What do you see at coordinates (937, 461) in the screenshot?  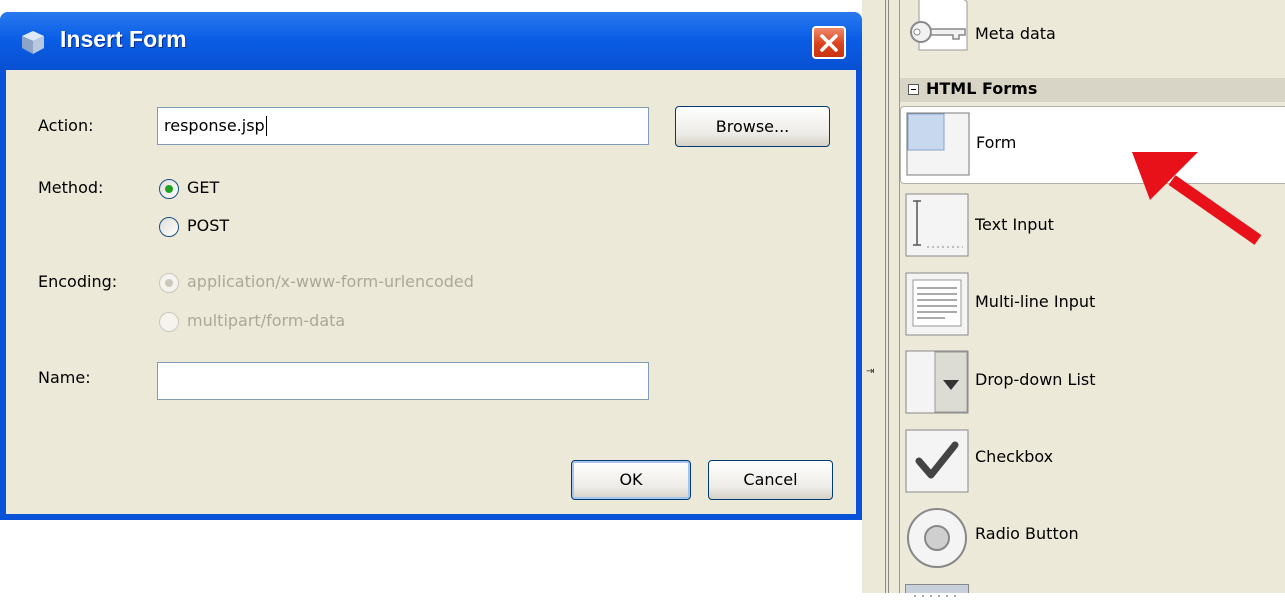 I see `checkbox-icon` at bounding box center [937, 461].